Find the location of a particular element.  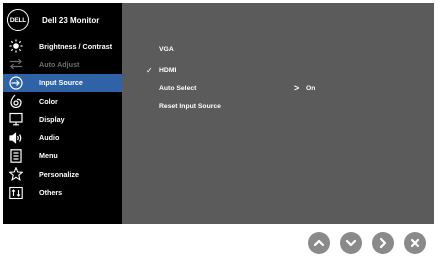

sidebar-item-label: Brightness / Contrast is located at coordinates (76, 46).